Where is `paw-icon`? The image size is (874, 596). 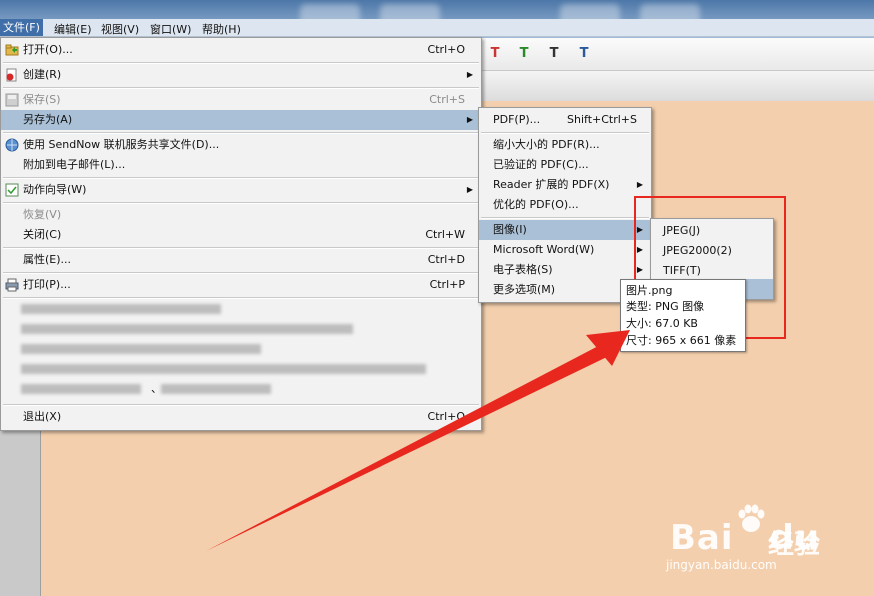 paw-icon is located at coordinates (751, 518).